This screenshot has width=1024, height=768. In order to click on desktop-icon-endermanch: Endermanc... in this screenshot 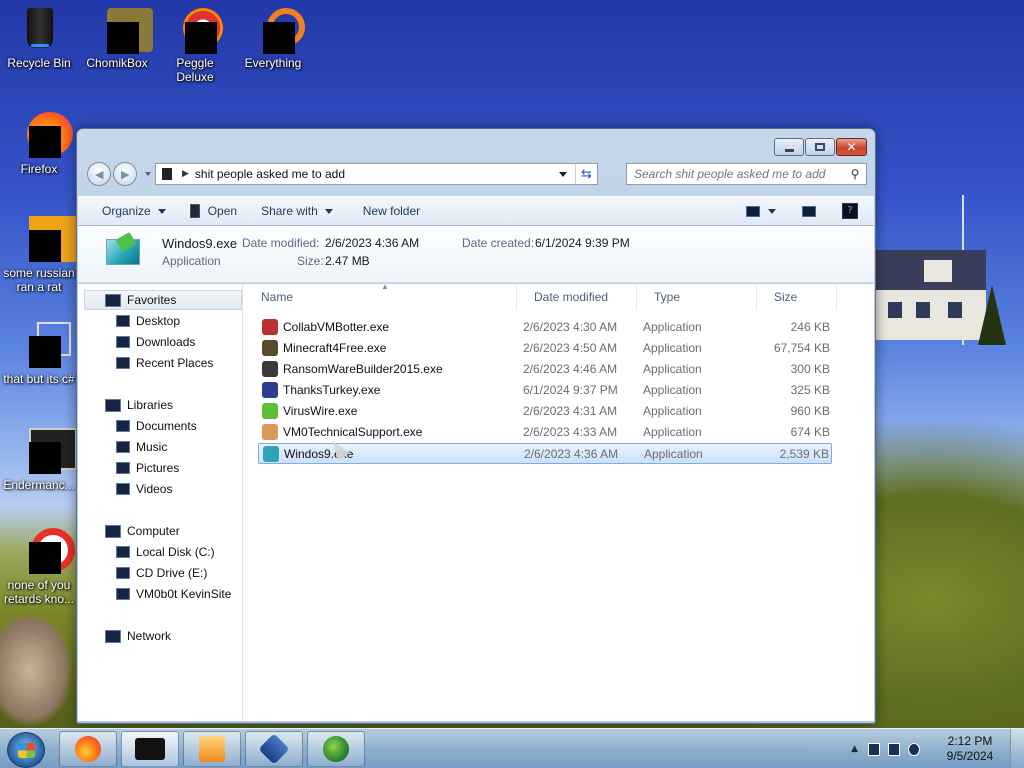, I will do `click(39, 460)`.